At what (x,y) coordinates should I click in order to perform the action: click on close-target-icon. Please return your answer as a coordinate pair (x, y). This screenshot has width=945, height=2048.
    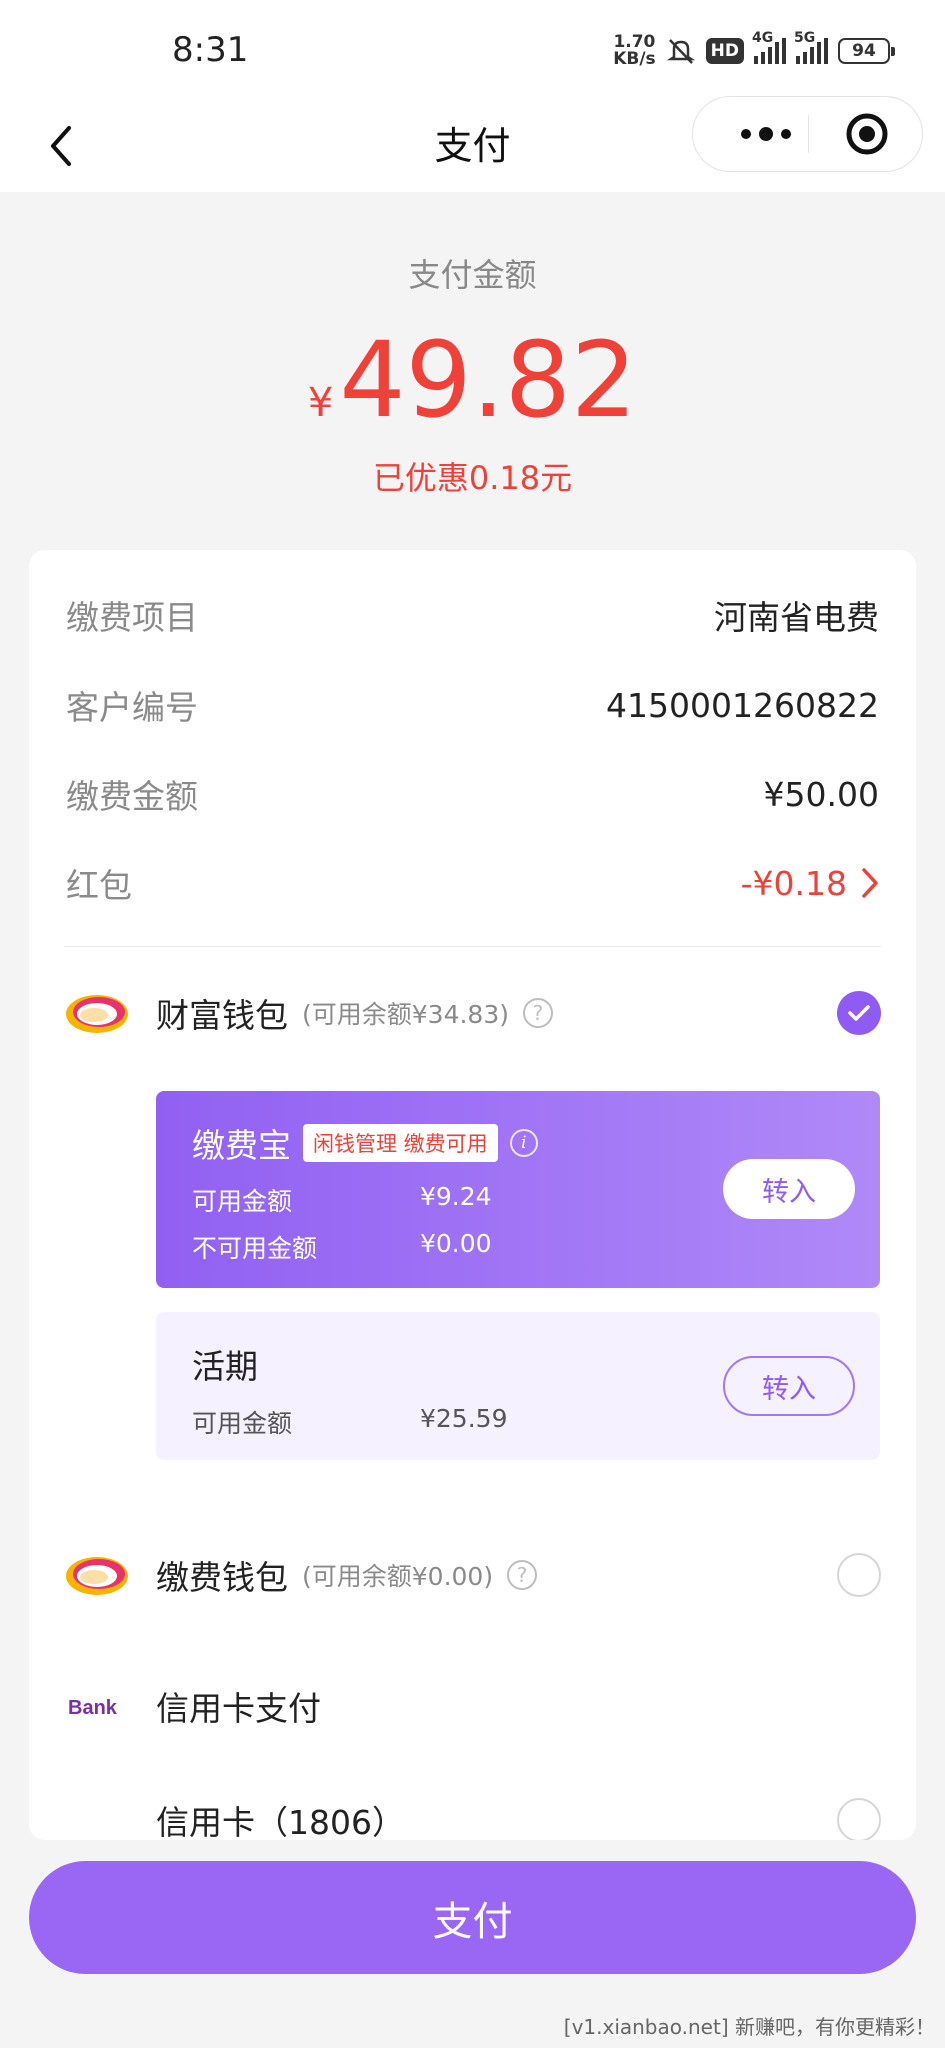
    Looking at the image, I should click on (867, 134).